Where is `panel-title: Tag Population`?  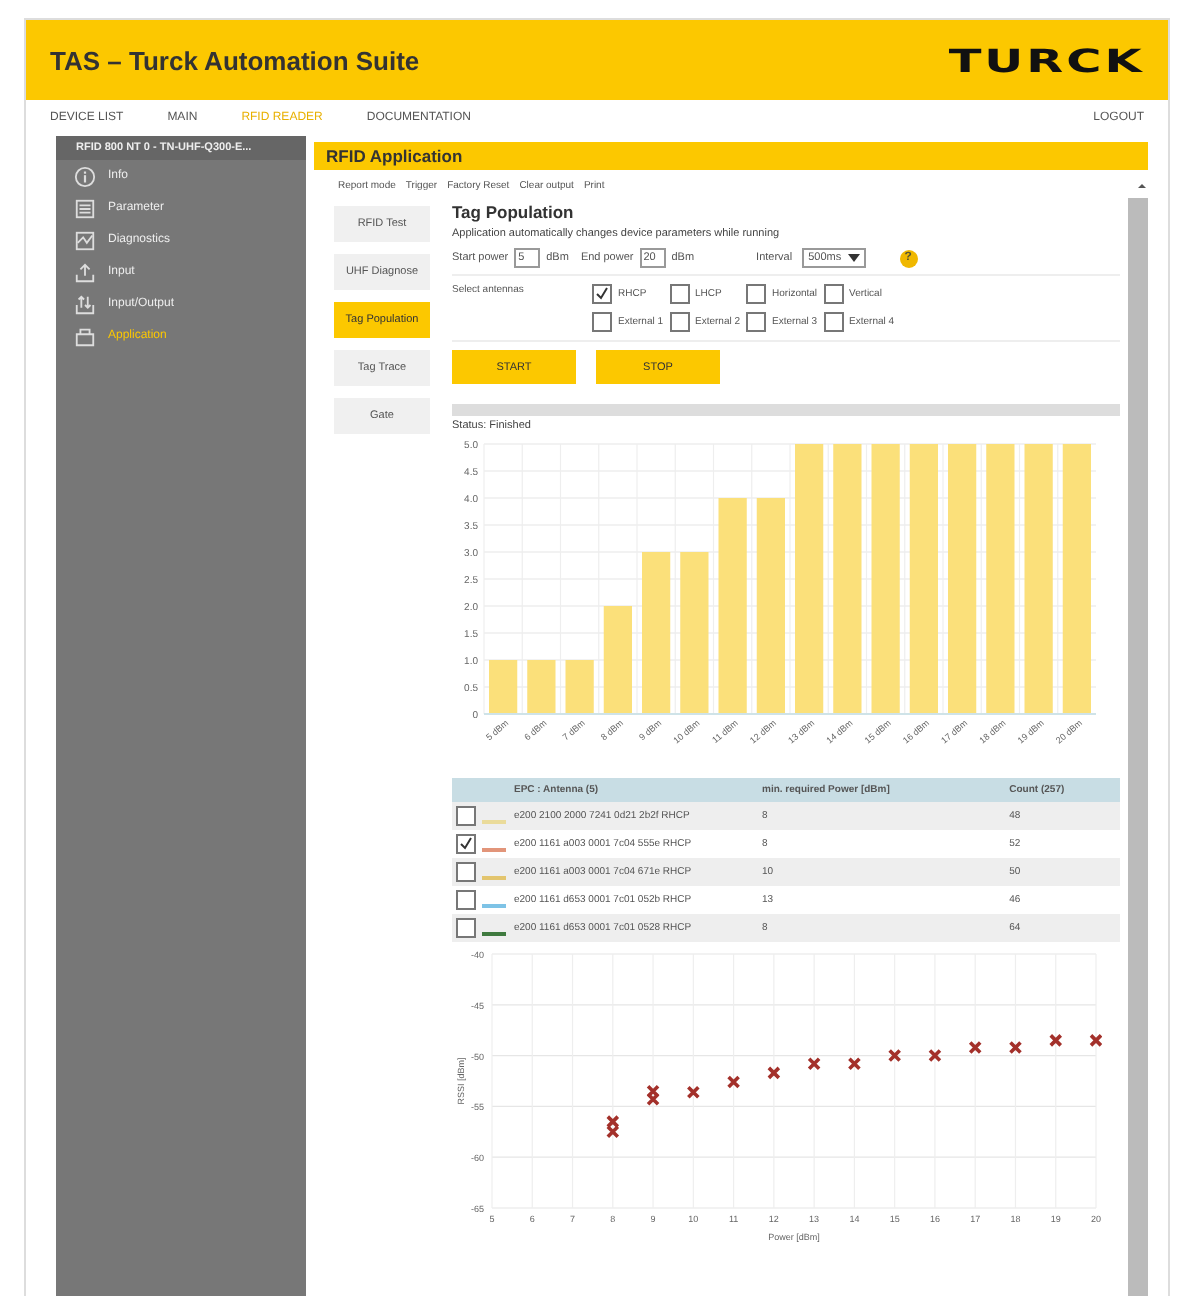 panel-title: Tag Population is located at coordinates (514, 212).